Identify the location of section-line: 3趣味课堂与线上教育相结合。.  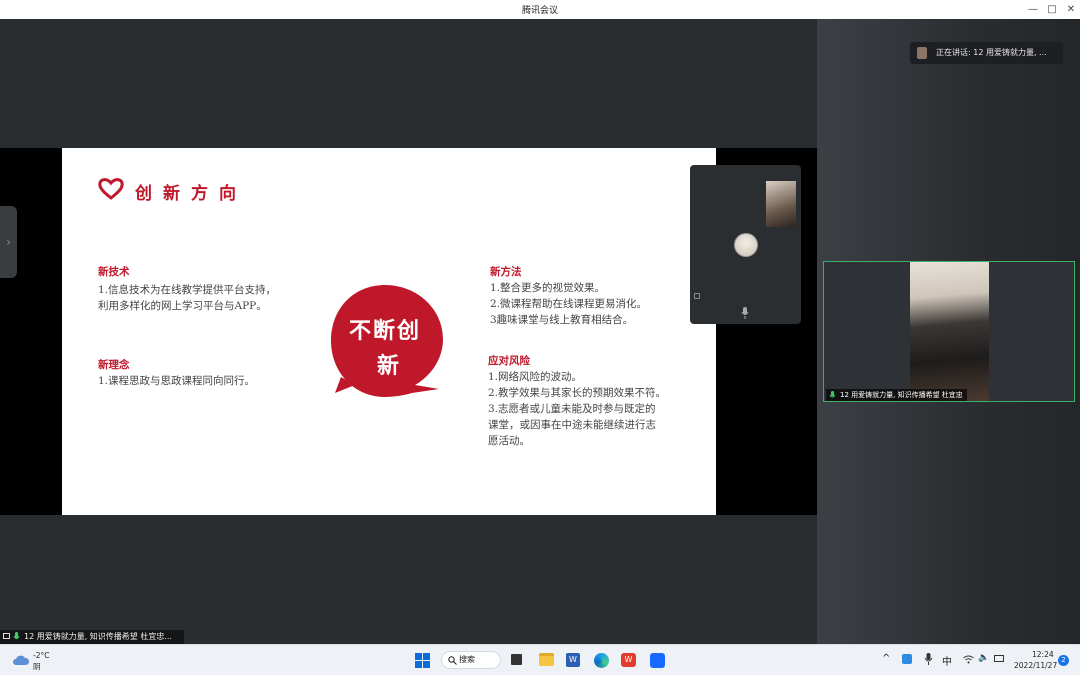
(562, 320).